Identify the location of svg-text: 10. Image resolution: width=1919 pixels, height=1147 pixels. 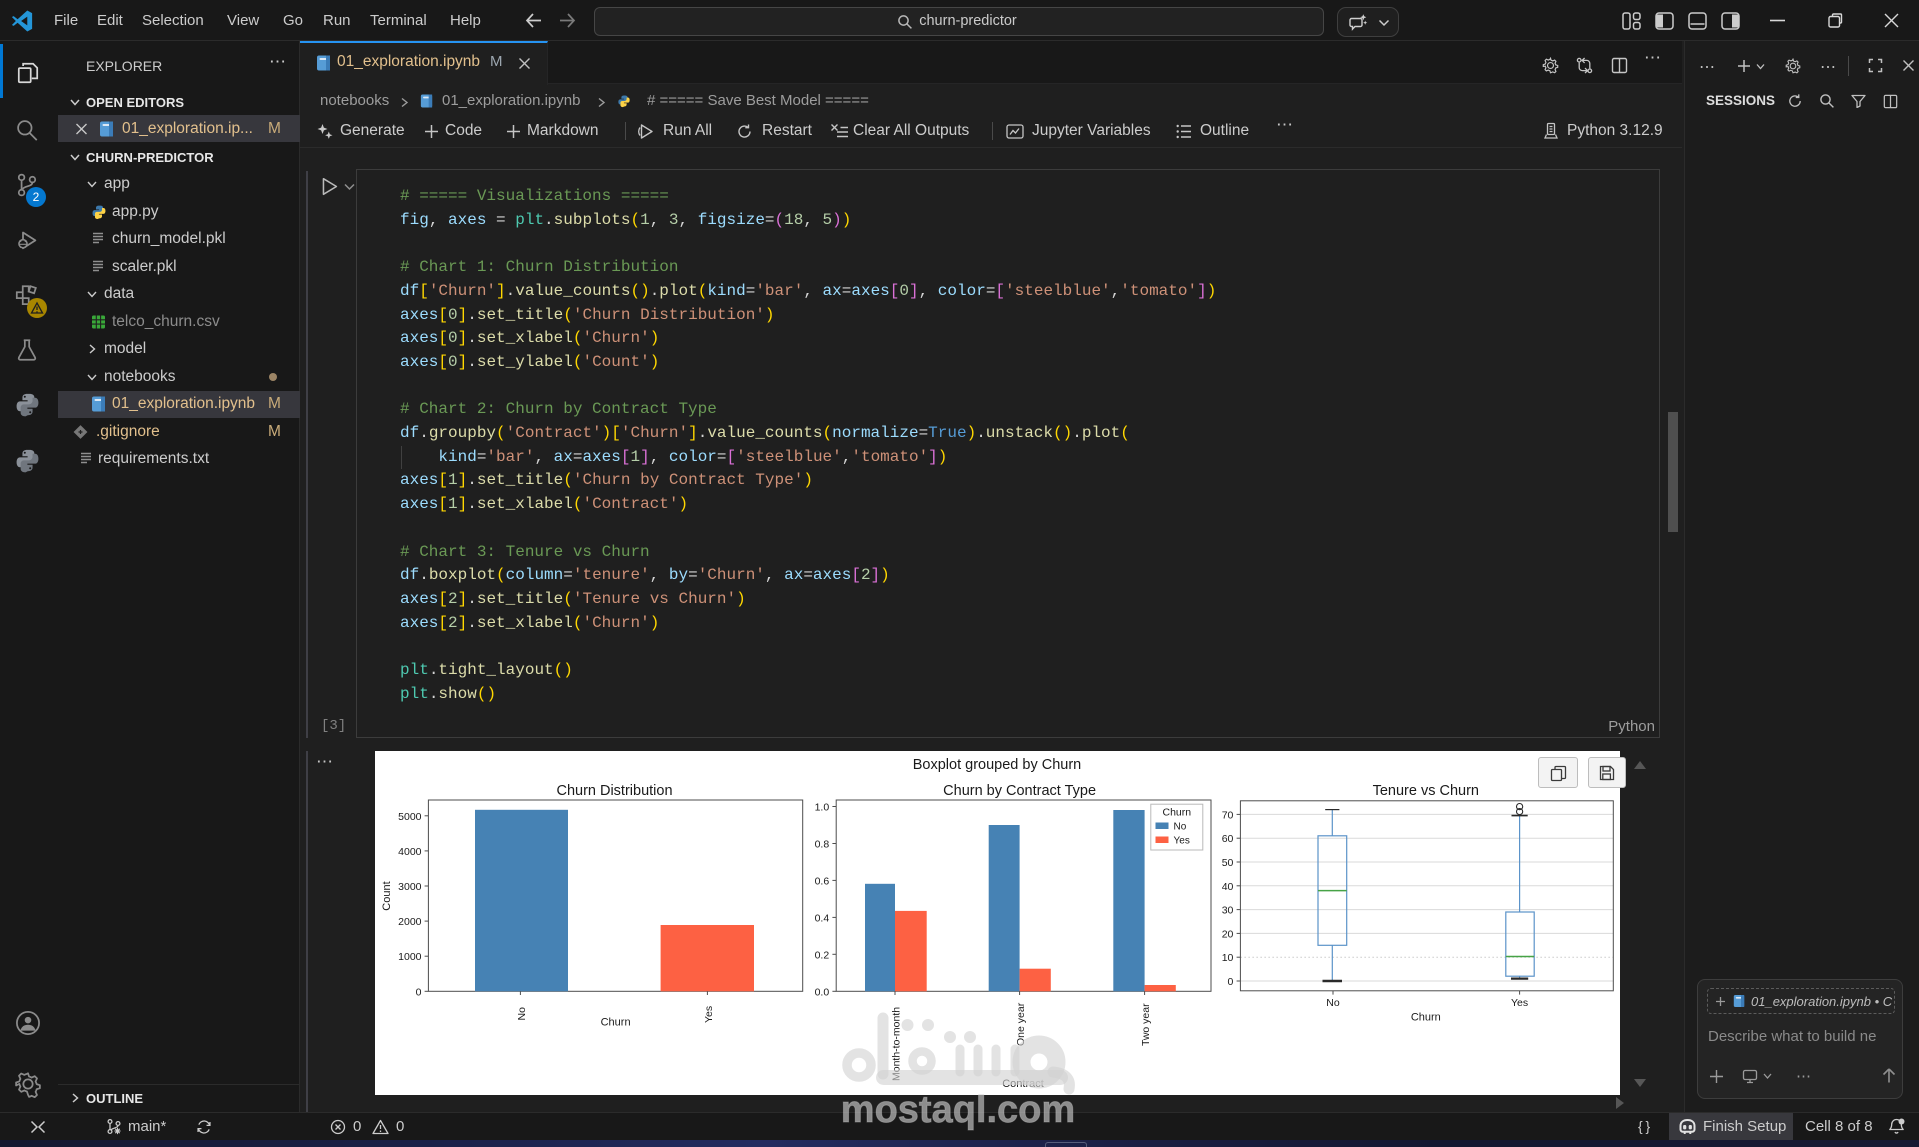
(1228, 958).